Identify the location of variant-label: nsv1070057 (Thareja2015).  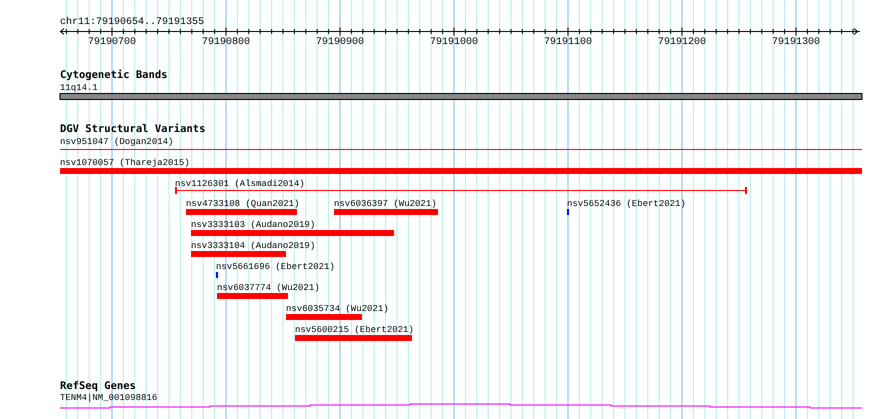
(125, 163).